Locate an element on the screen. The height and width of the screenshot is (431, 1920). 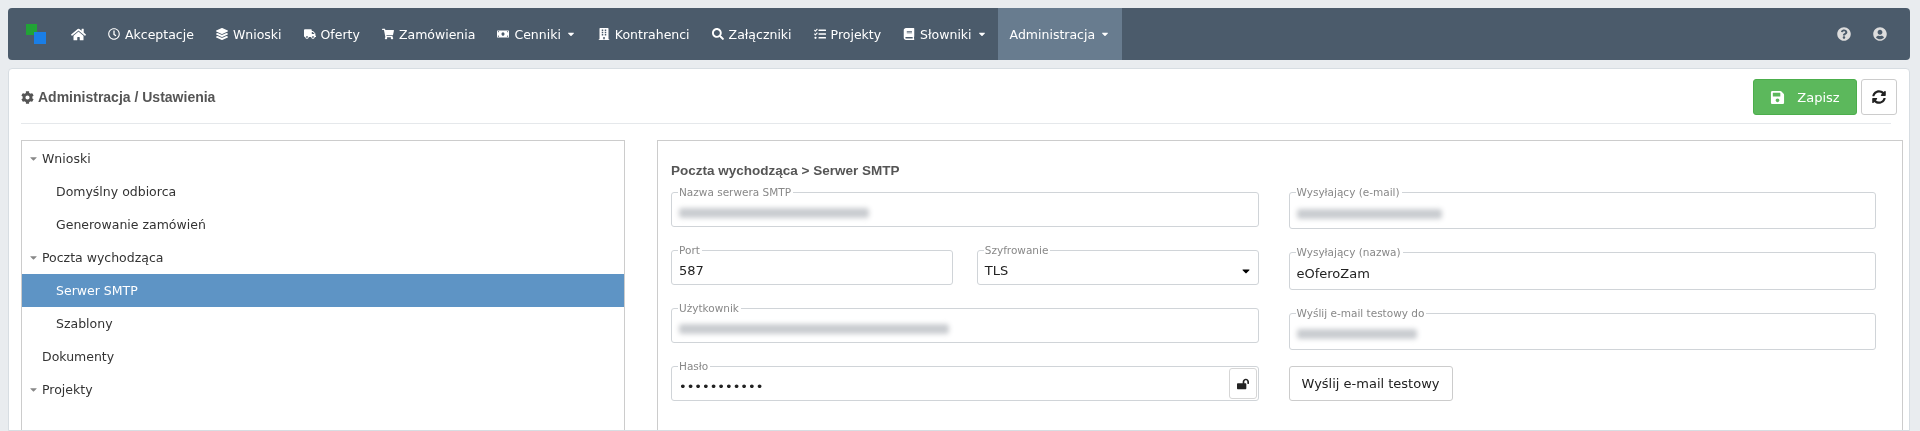
field-label: Port is located at coordinates (690, 250).